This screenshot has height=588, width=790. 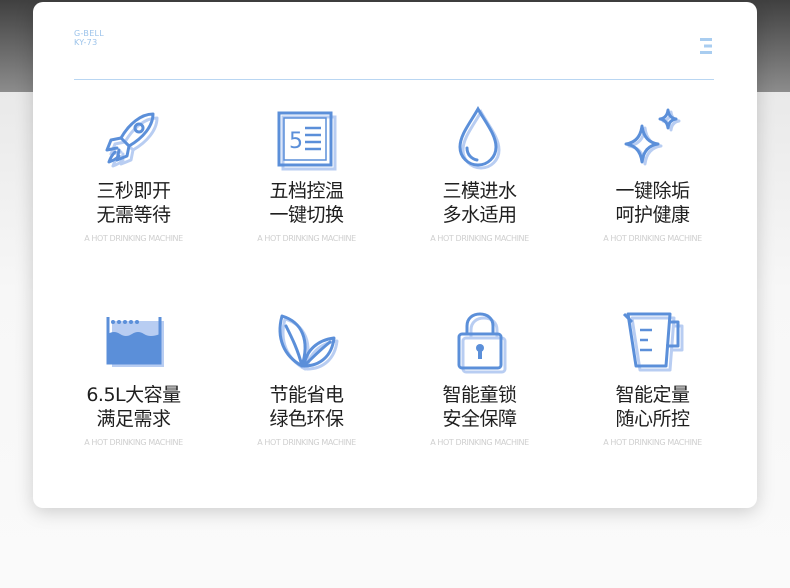 I want to click on feature-item: 智能定量 随心所控 A HOT DRINKING MACHINE, so click(x=652, y=379).